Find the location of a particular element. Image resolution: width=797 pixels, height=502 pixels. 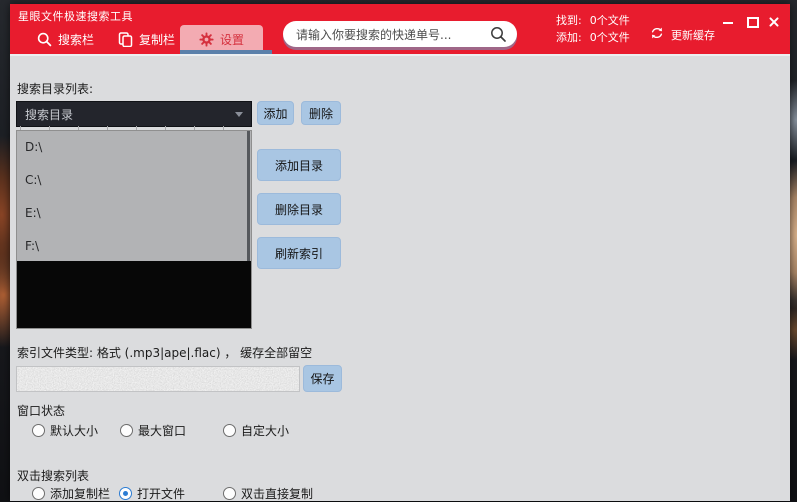

stat-label: 添加: is located at coordinates (569, 37).